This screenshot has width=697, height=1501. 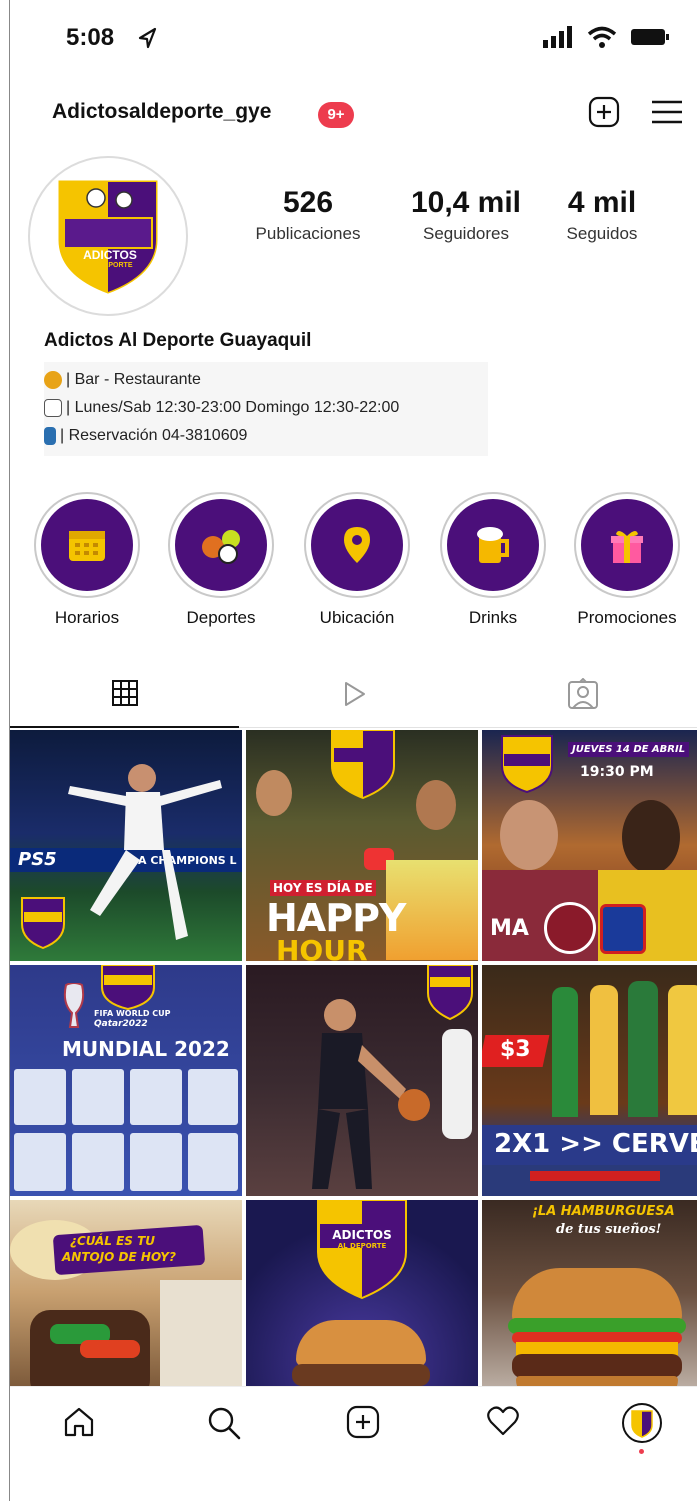 What do you see at coordinates (132, 1013) in the screenshot?
I see `post-text: FIFA WORLD CUP` at bounding box center [132, 1013].